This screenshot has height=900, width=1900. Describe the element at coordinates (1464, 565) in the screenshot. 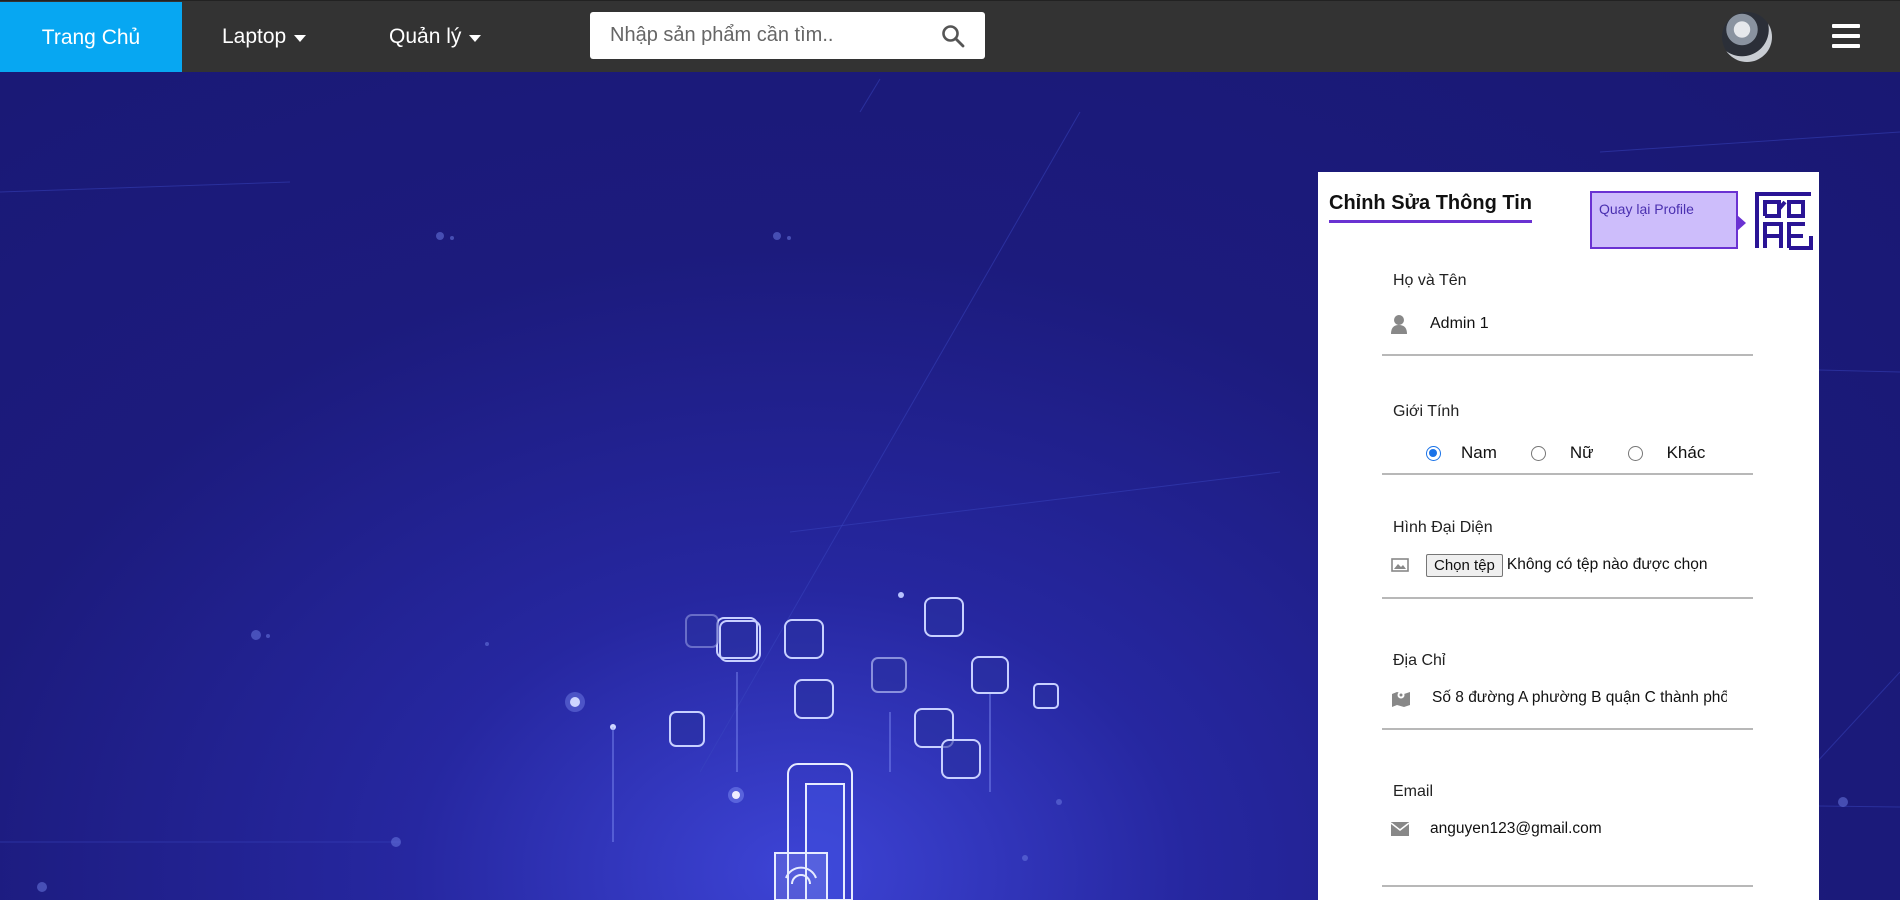

I see `choose-file-button: Chọn tệp` at that location.